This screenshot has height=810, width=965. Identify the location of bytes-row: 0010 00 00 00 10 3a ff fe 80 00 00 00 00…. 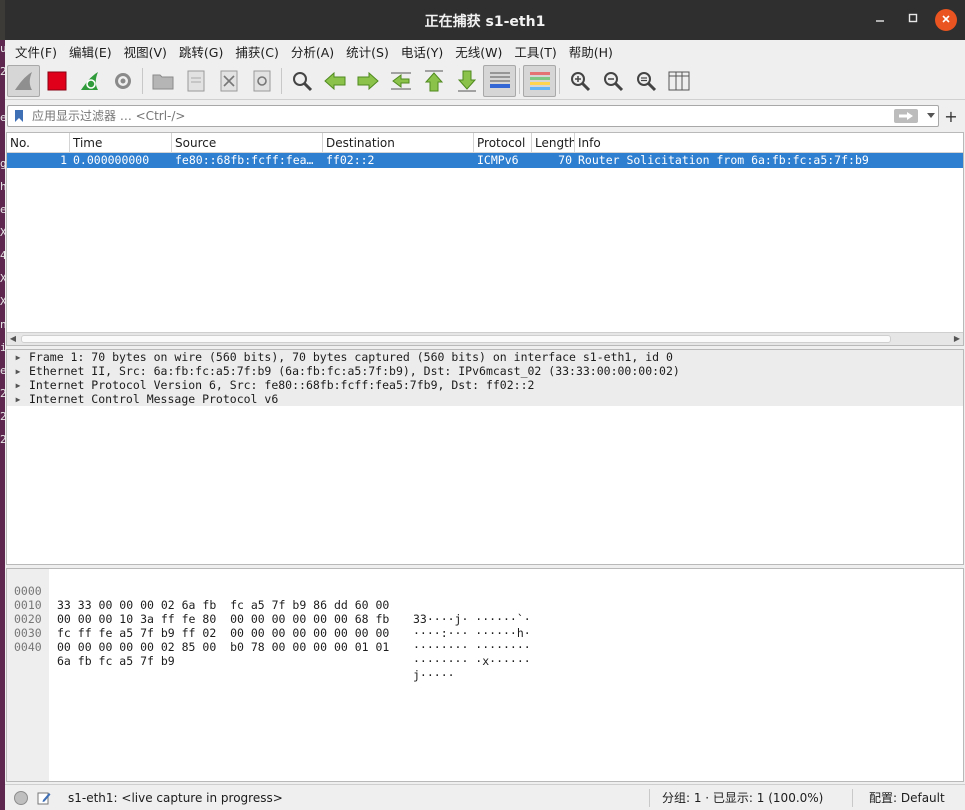
(269, 612).